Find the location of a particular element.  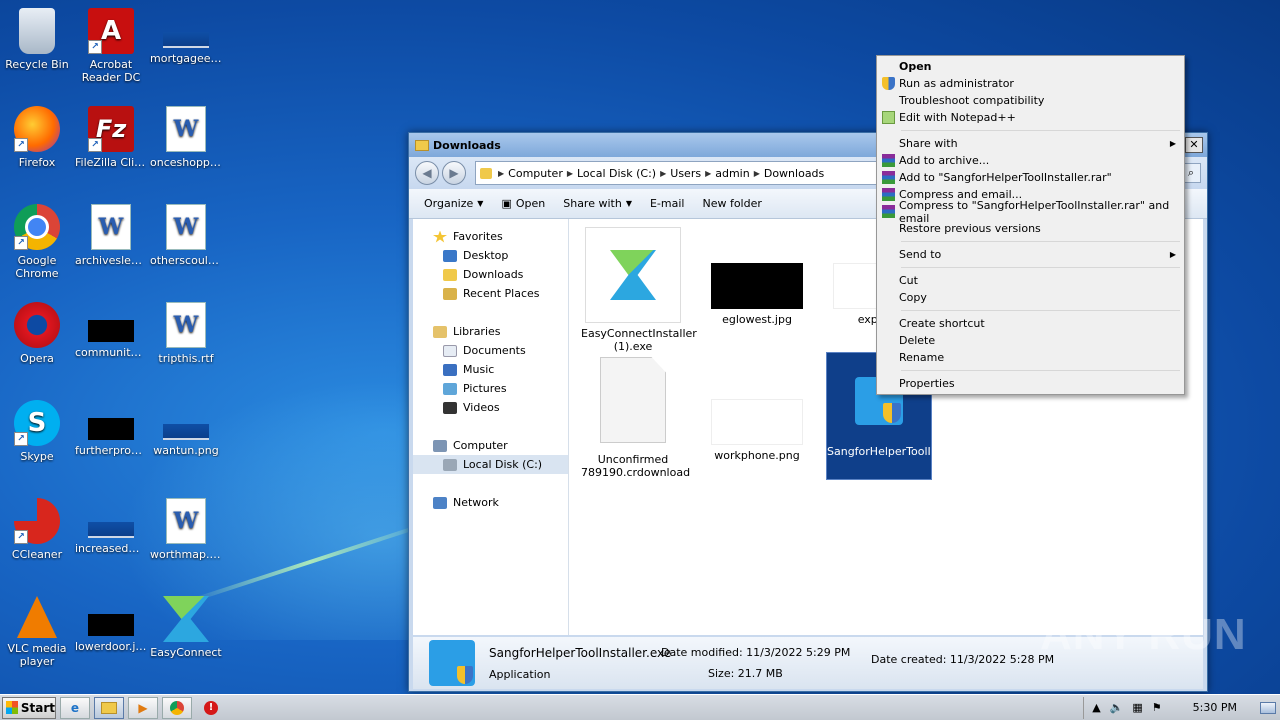

breadcrumb-item-admin: admin is located at coordinates (732, 173).